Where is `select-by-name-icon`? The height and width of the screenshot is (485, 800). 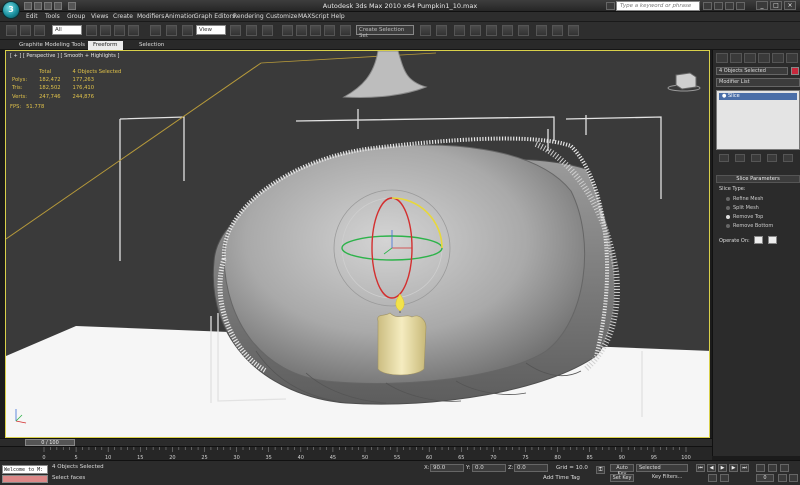
select-by-name-icon is located at coordinates (105, 30).